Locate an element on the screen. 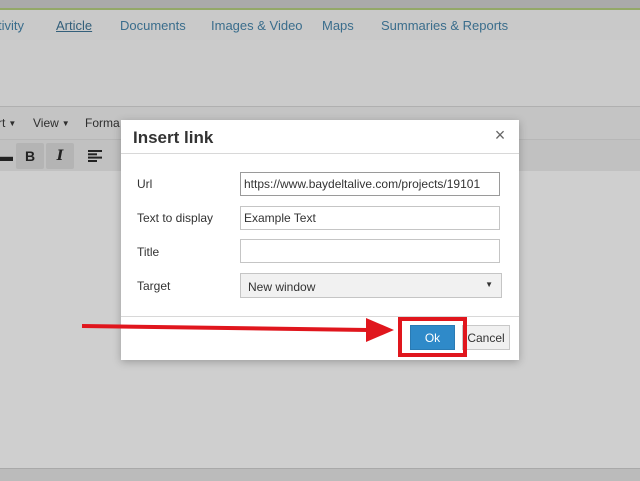 This screenshot has width=640, height=481. nav-item-article: Article is located at coordinates (74, 25).